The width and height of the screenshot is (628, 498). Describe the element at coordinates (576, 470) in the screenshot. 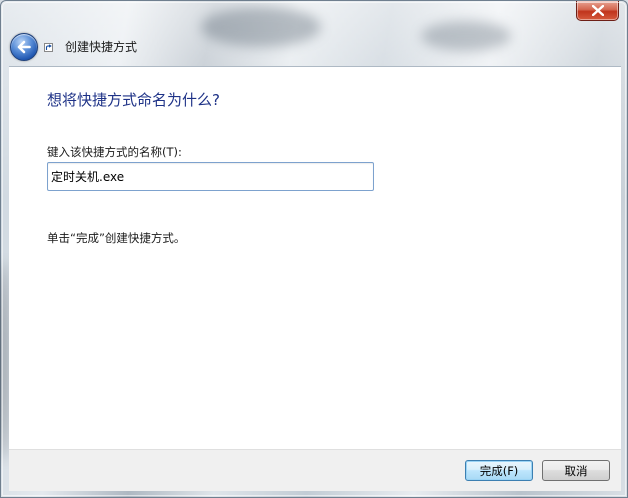

I see `cancel-button: 取消` at that location.